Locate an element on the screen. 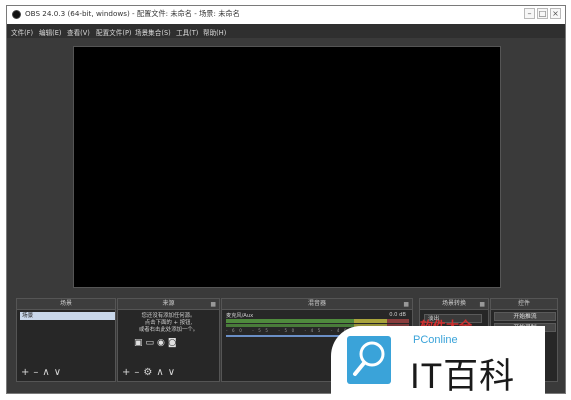 Image resolution: width=571 pixels, height=400 pixels. mixer-title: 混音器 ■ is located at coordinates (317, 304).